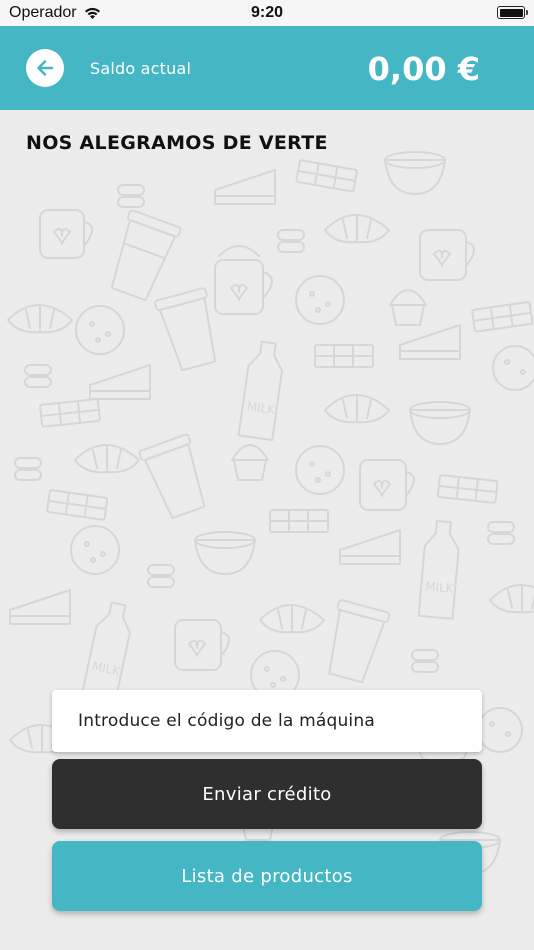 The height and width of the screenshot is (950, 534). I want to click on balance-value: 0,00 €, so click(423, 69).